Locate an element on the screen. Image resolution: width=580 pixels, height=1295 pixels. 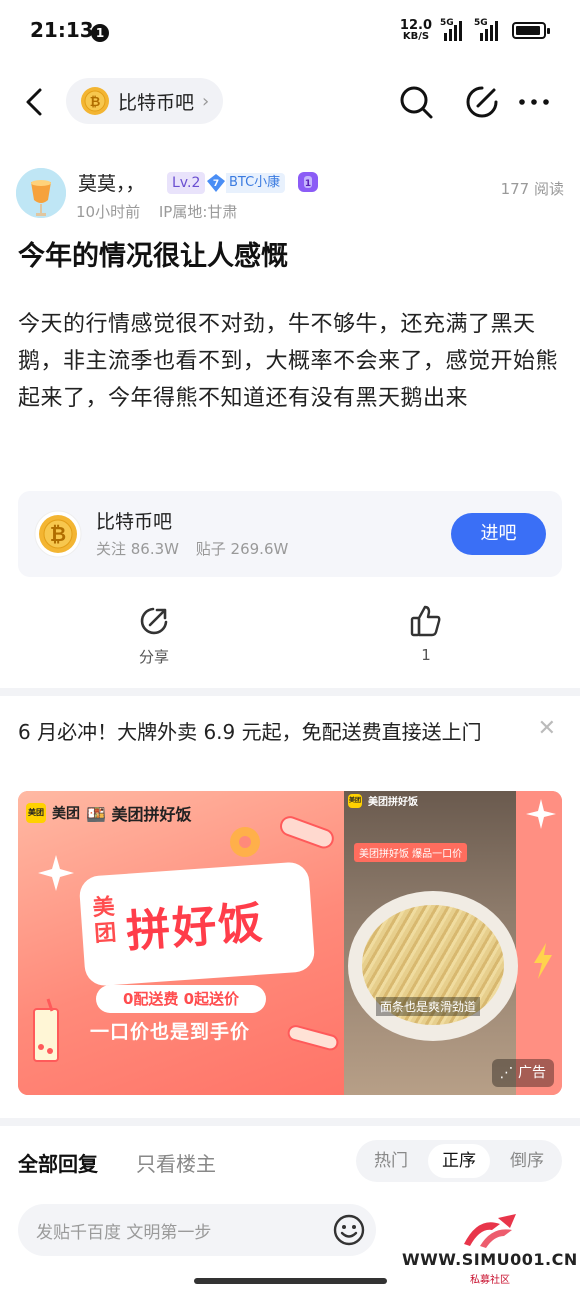
ip-location: IP属地:甘肃 is located at coordinates (198, 212).